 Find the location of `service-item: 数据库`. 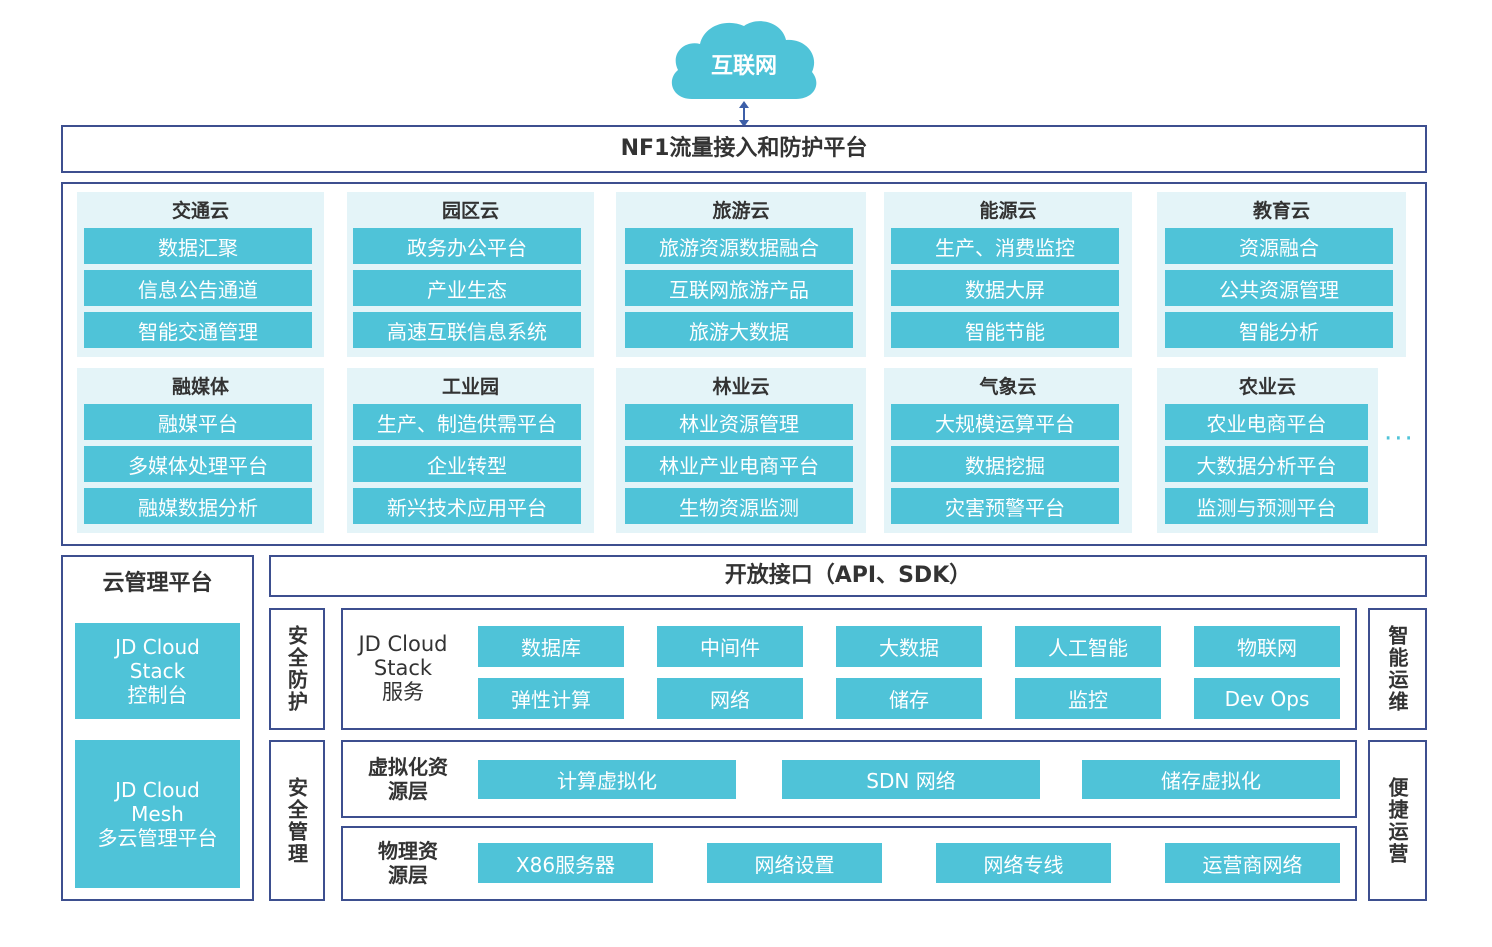

service-item: 数据库 is located at coordinates (551, 646).